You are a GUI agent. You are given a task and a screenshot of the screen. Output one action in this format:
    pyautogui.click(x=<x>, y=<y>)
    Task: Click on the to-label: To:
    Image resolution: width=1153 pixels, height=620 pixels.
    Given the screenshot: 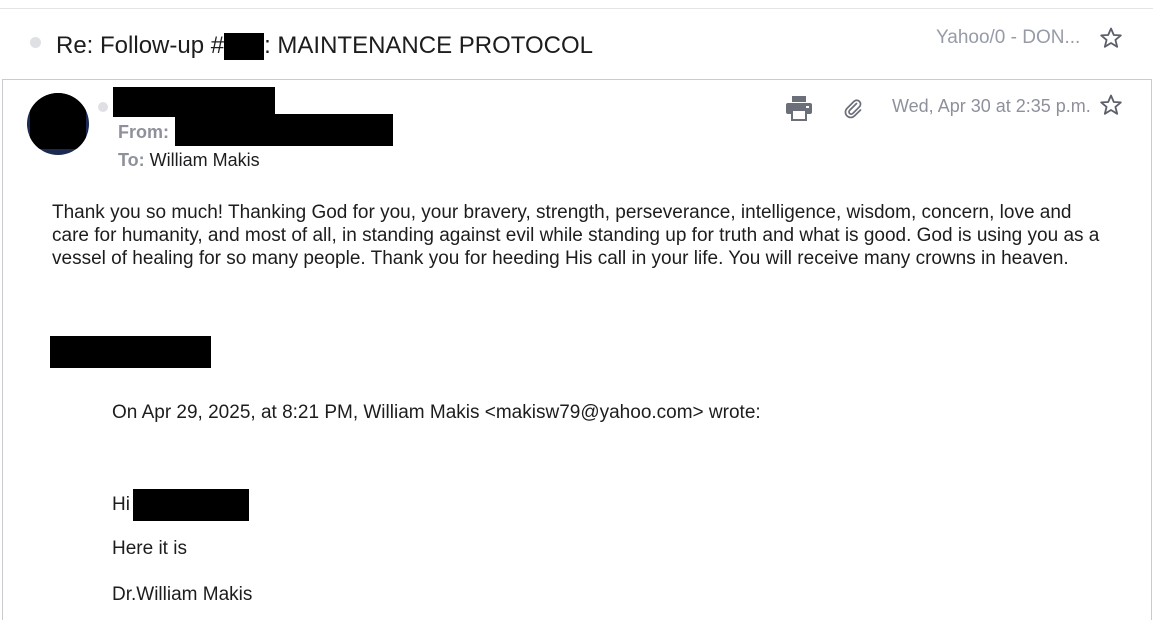 What is the action you would take?
    pyautogui.click(x=131, y=160)
    